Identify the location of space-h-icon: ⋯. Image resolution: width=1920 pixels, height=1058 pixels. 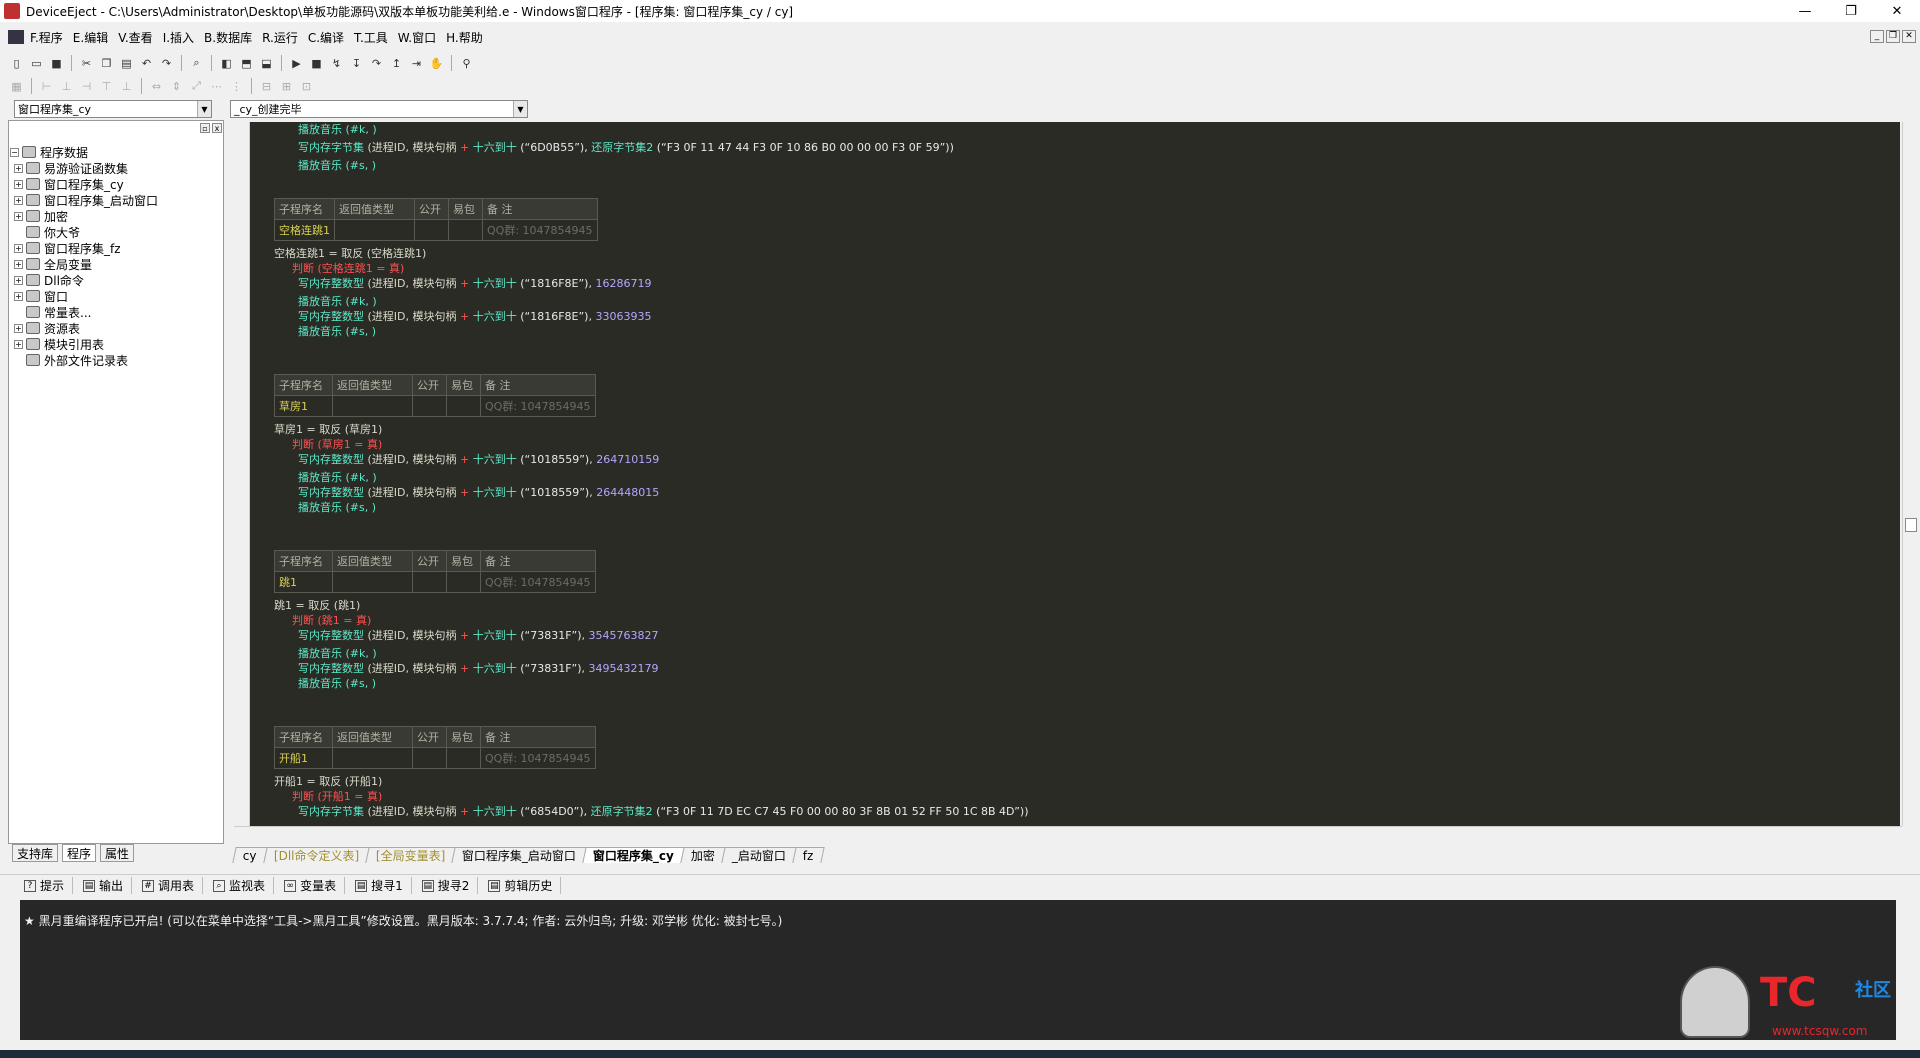
(216, 86).